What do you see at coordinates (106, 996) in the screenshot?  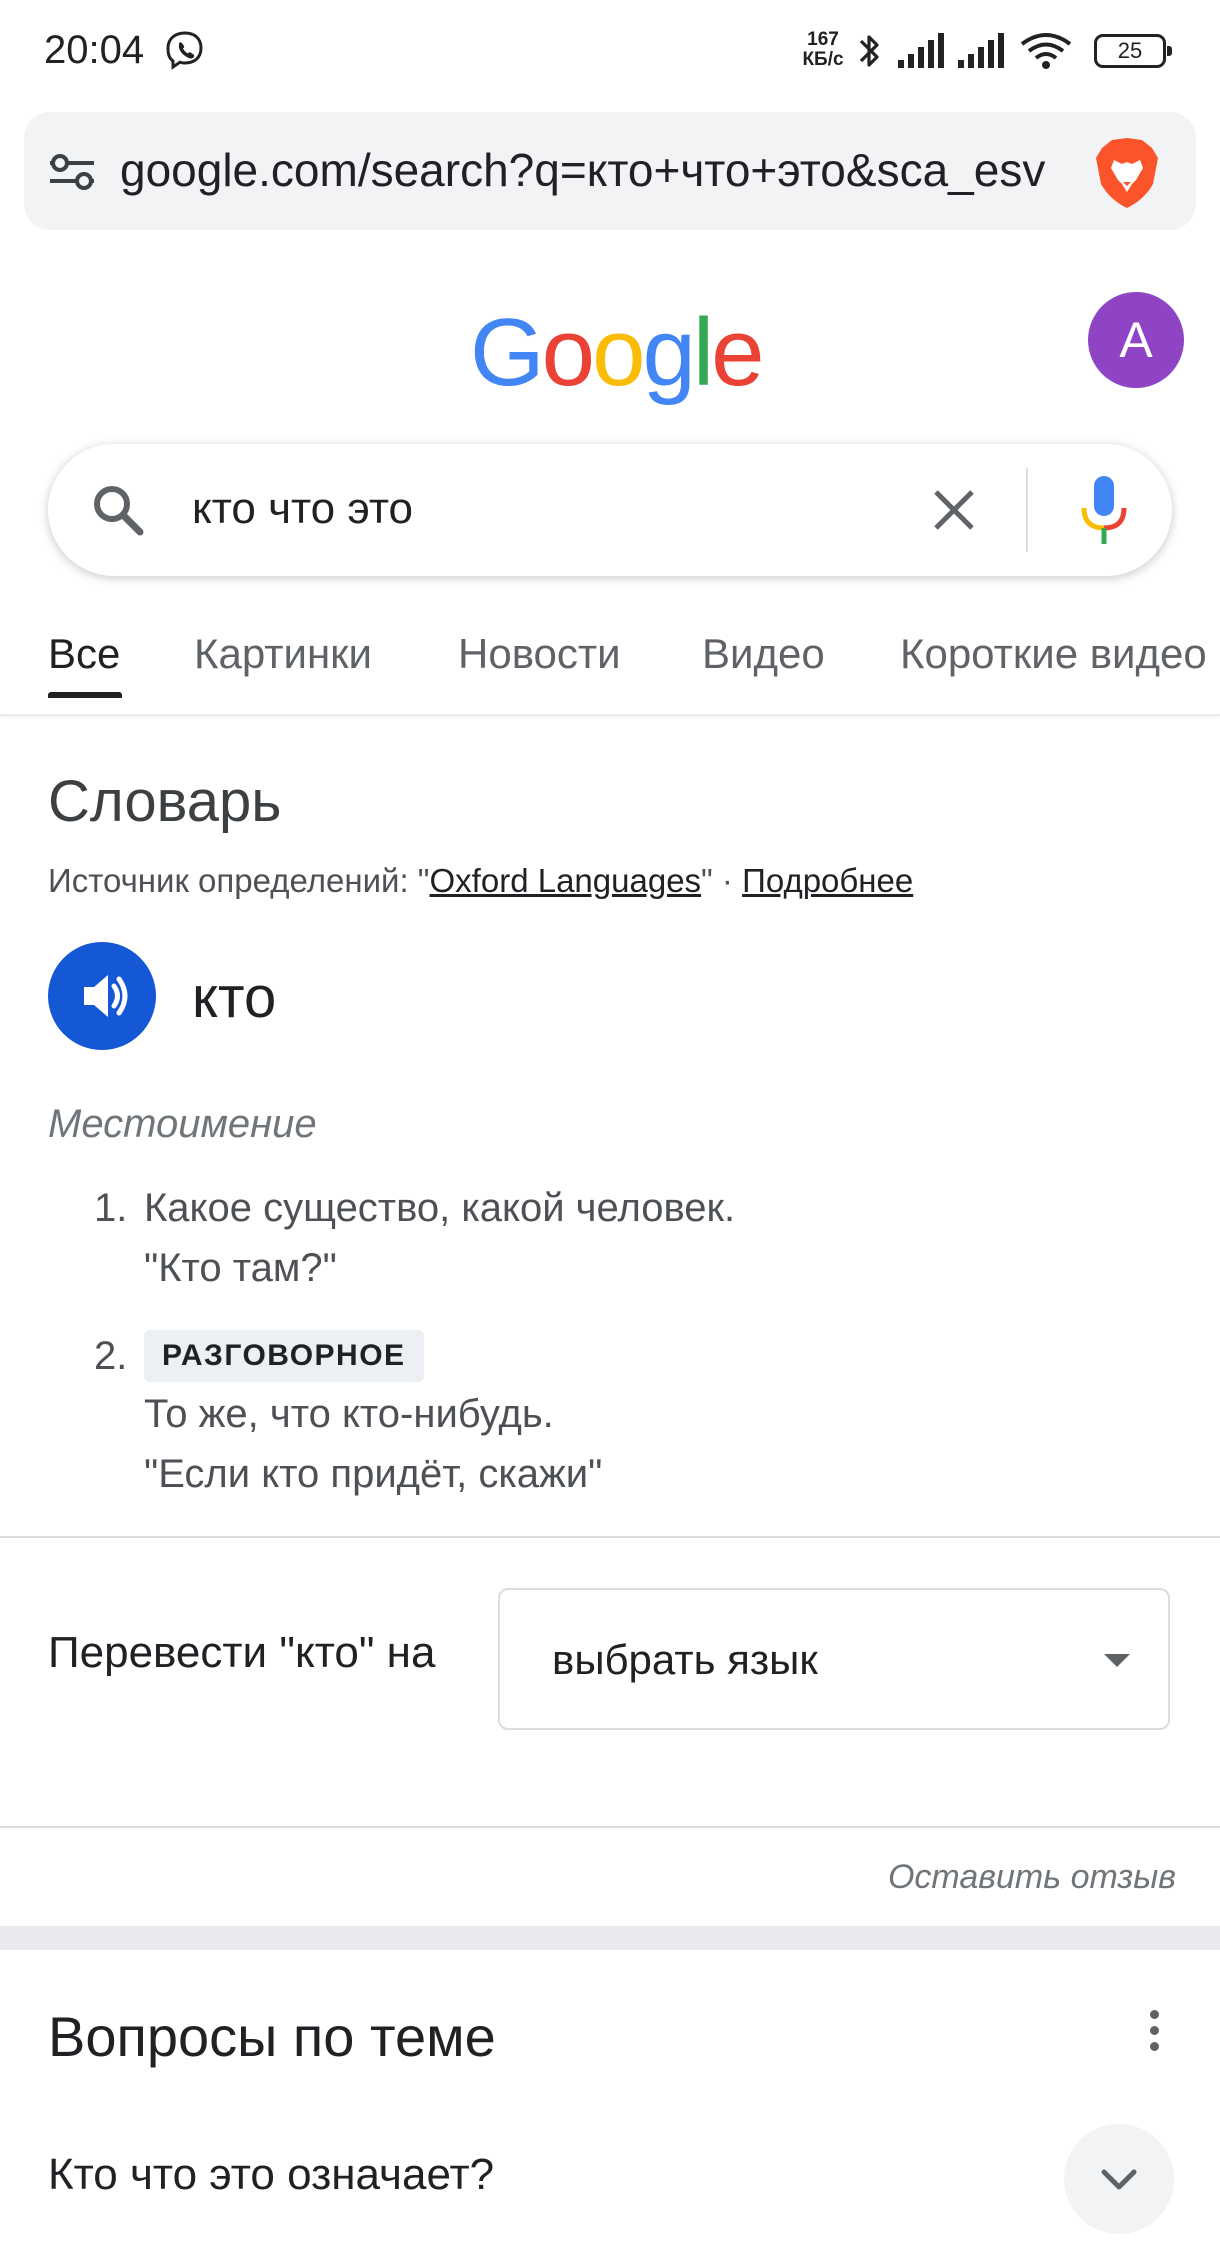 I see `speaker-icon` at bounding box center [106, 996].